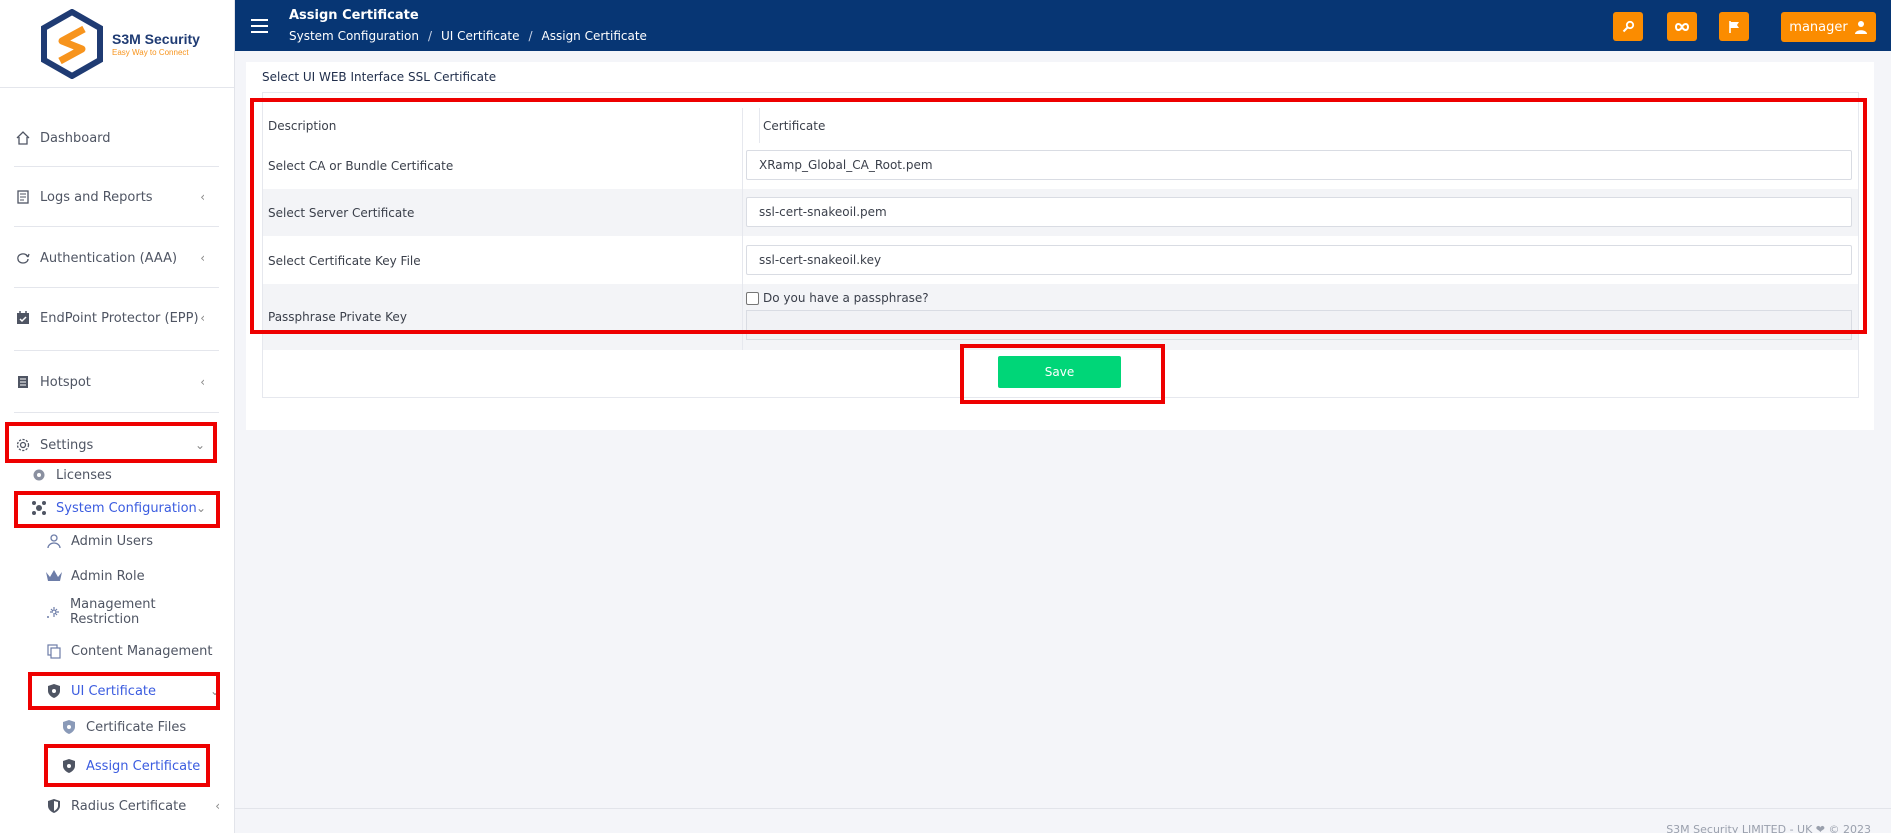 The height and width of the screenshot is (833, 1891). I want to click on footer: S3M Security LIMITED - UK ❤ © 2023, so click(1063, 820).